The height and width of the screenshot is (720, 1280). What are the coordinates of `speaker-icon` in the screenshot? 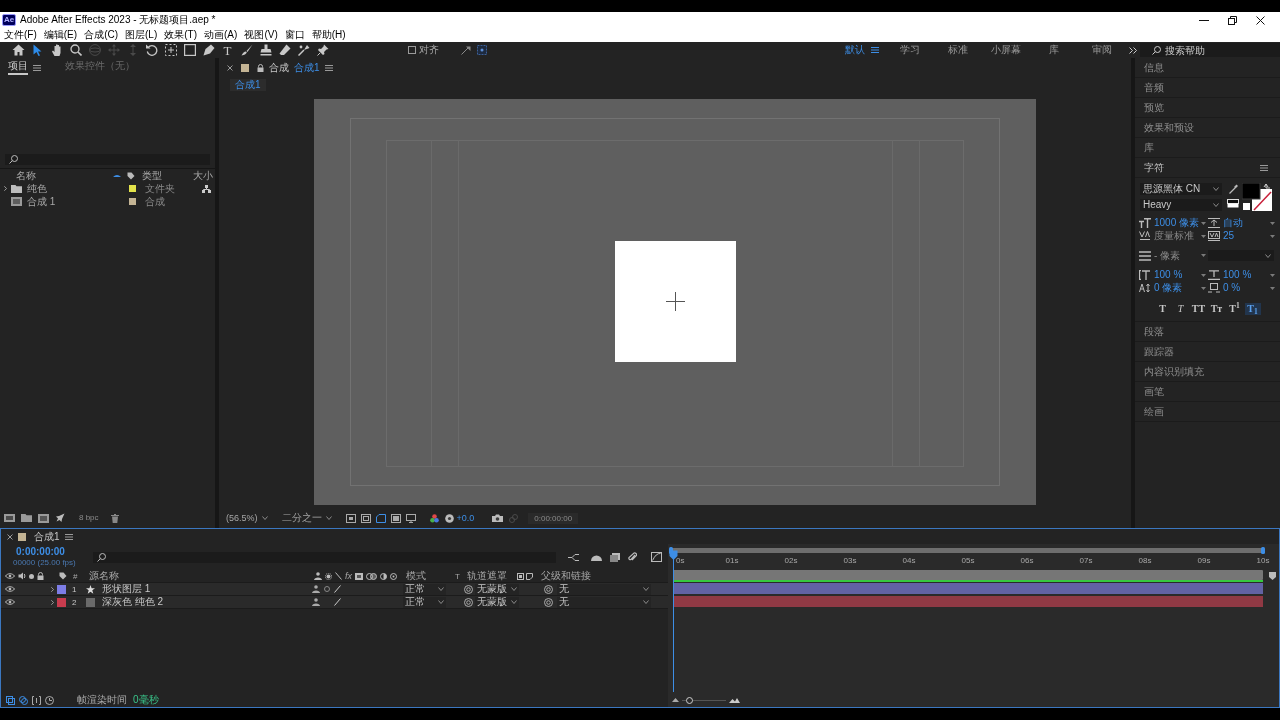 It's located at (22, 576).